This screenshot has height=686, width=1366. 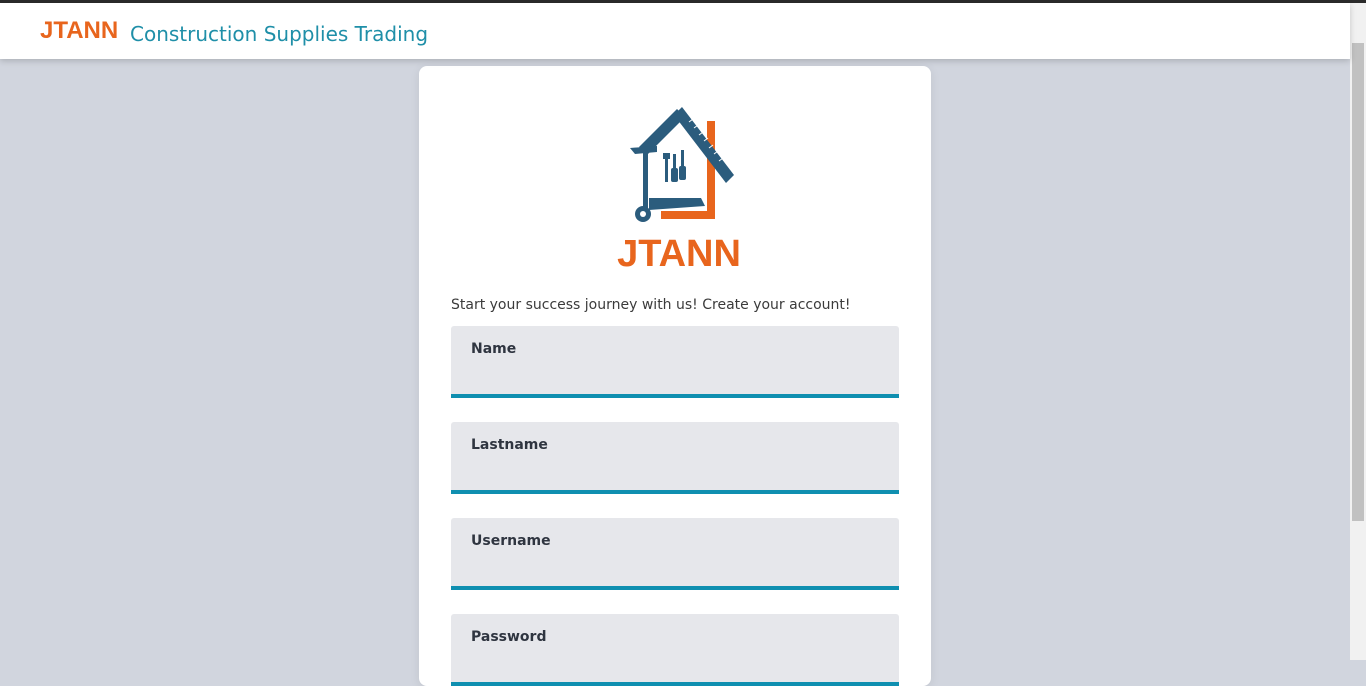 What do you see at coordinates (509, 637) in the screenshot?
I see `password-label: Password` at bounding box center [509, 637].